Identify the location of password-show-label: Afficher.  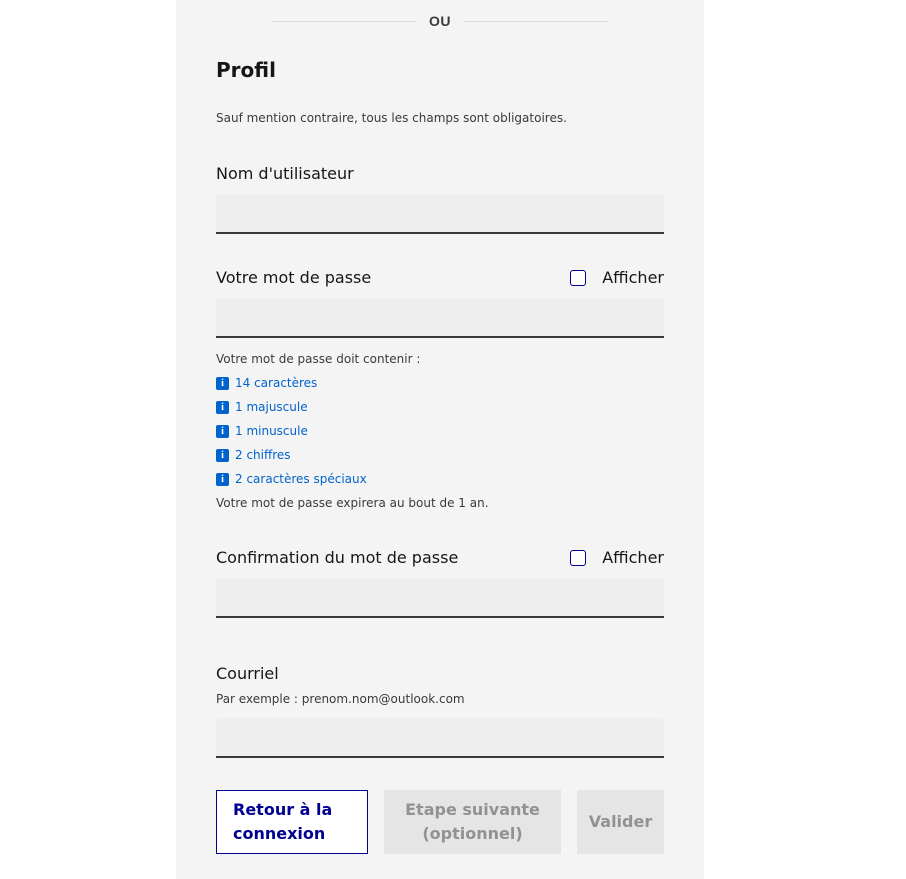
(633, 277).